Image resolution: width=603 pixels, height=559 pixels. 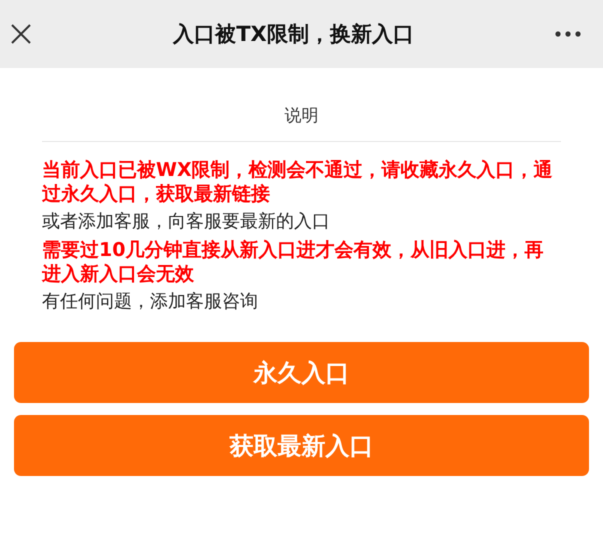 I want to click on info-text: 或者添加客服，向客服要最新的入口, so click(x=186, y=222).